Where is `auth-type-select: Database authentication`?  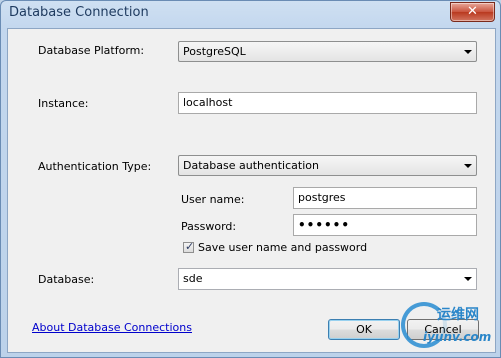 auth-type-select: Database authentication is located at coordinates (327, 165).